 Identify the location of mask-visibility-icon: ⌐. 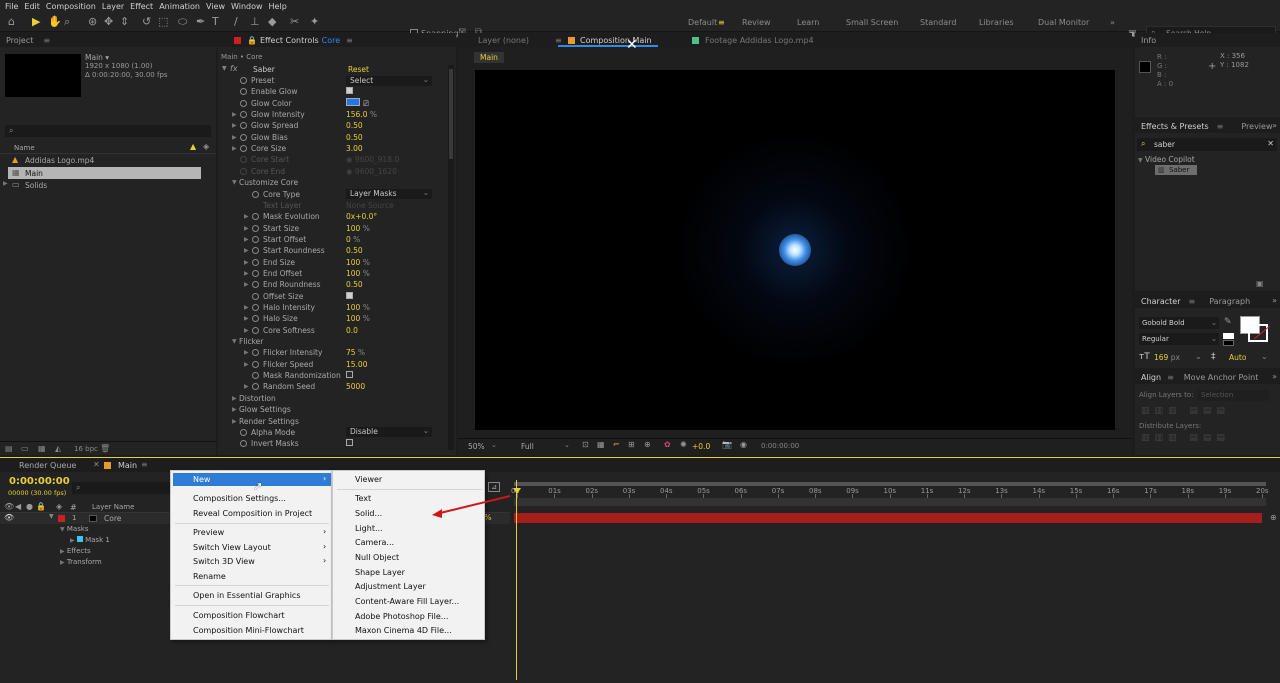
(616, 444).